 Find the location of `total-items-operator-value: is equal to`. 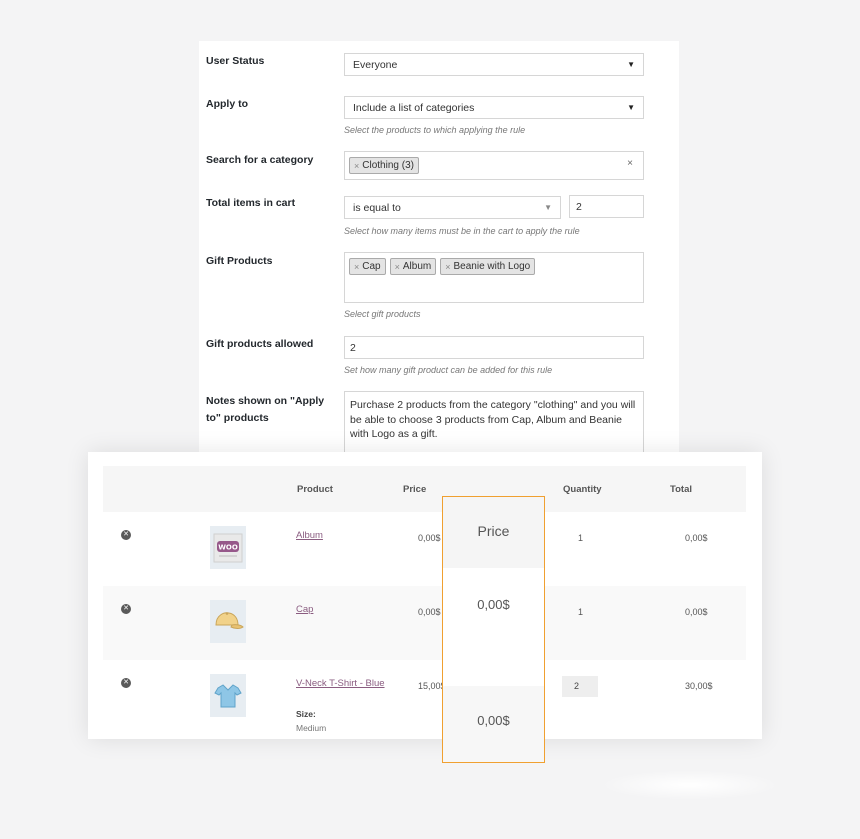

total-items-operator-value: is equal to is located at coordinates (377, 207).